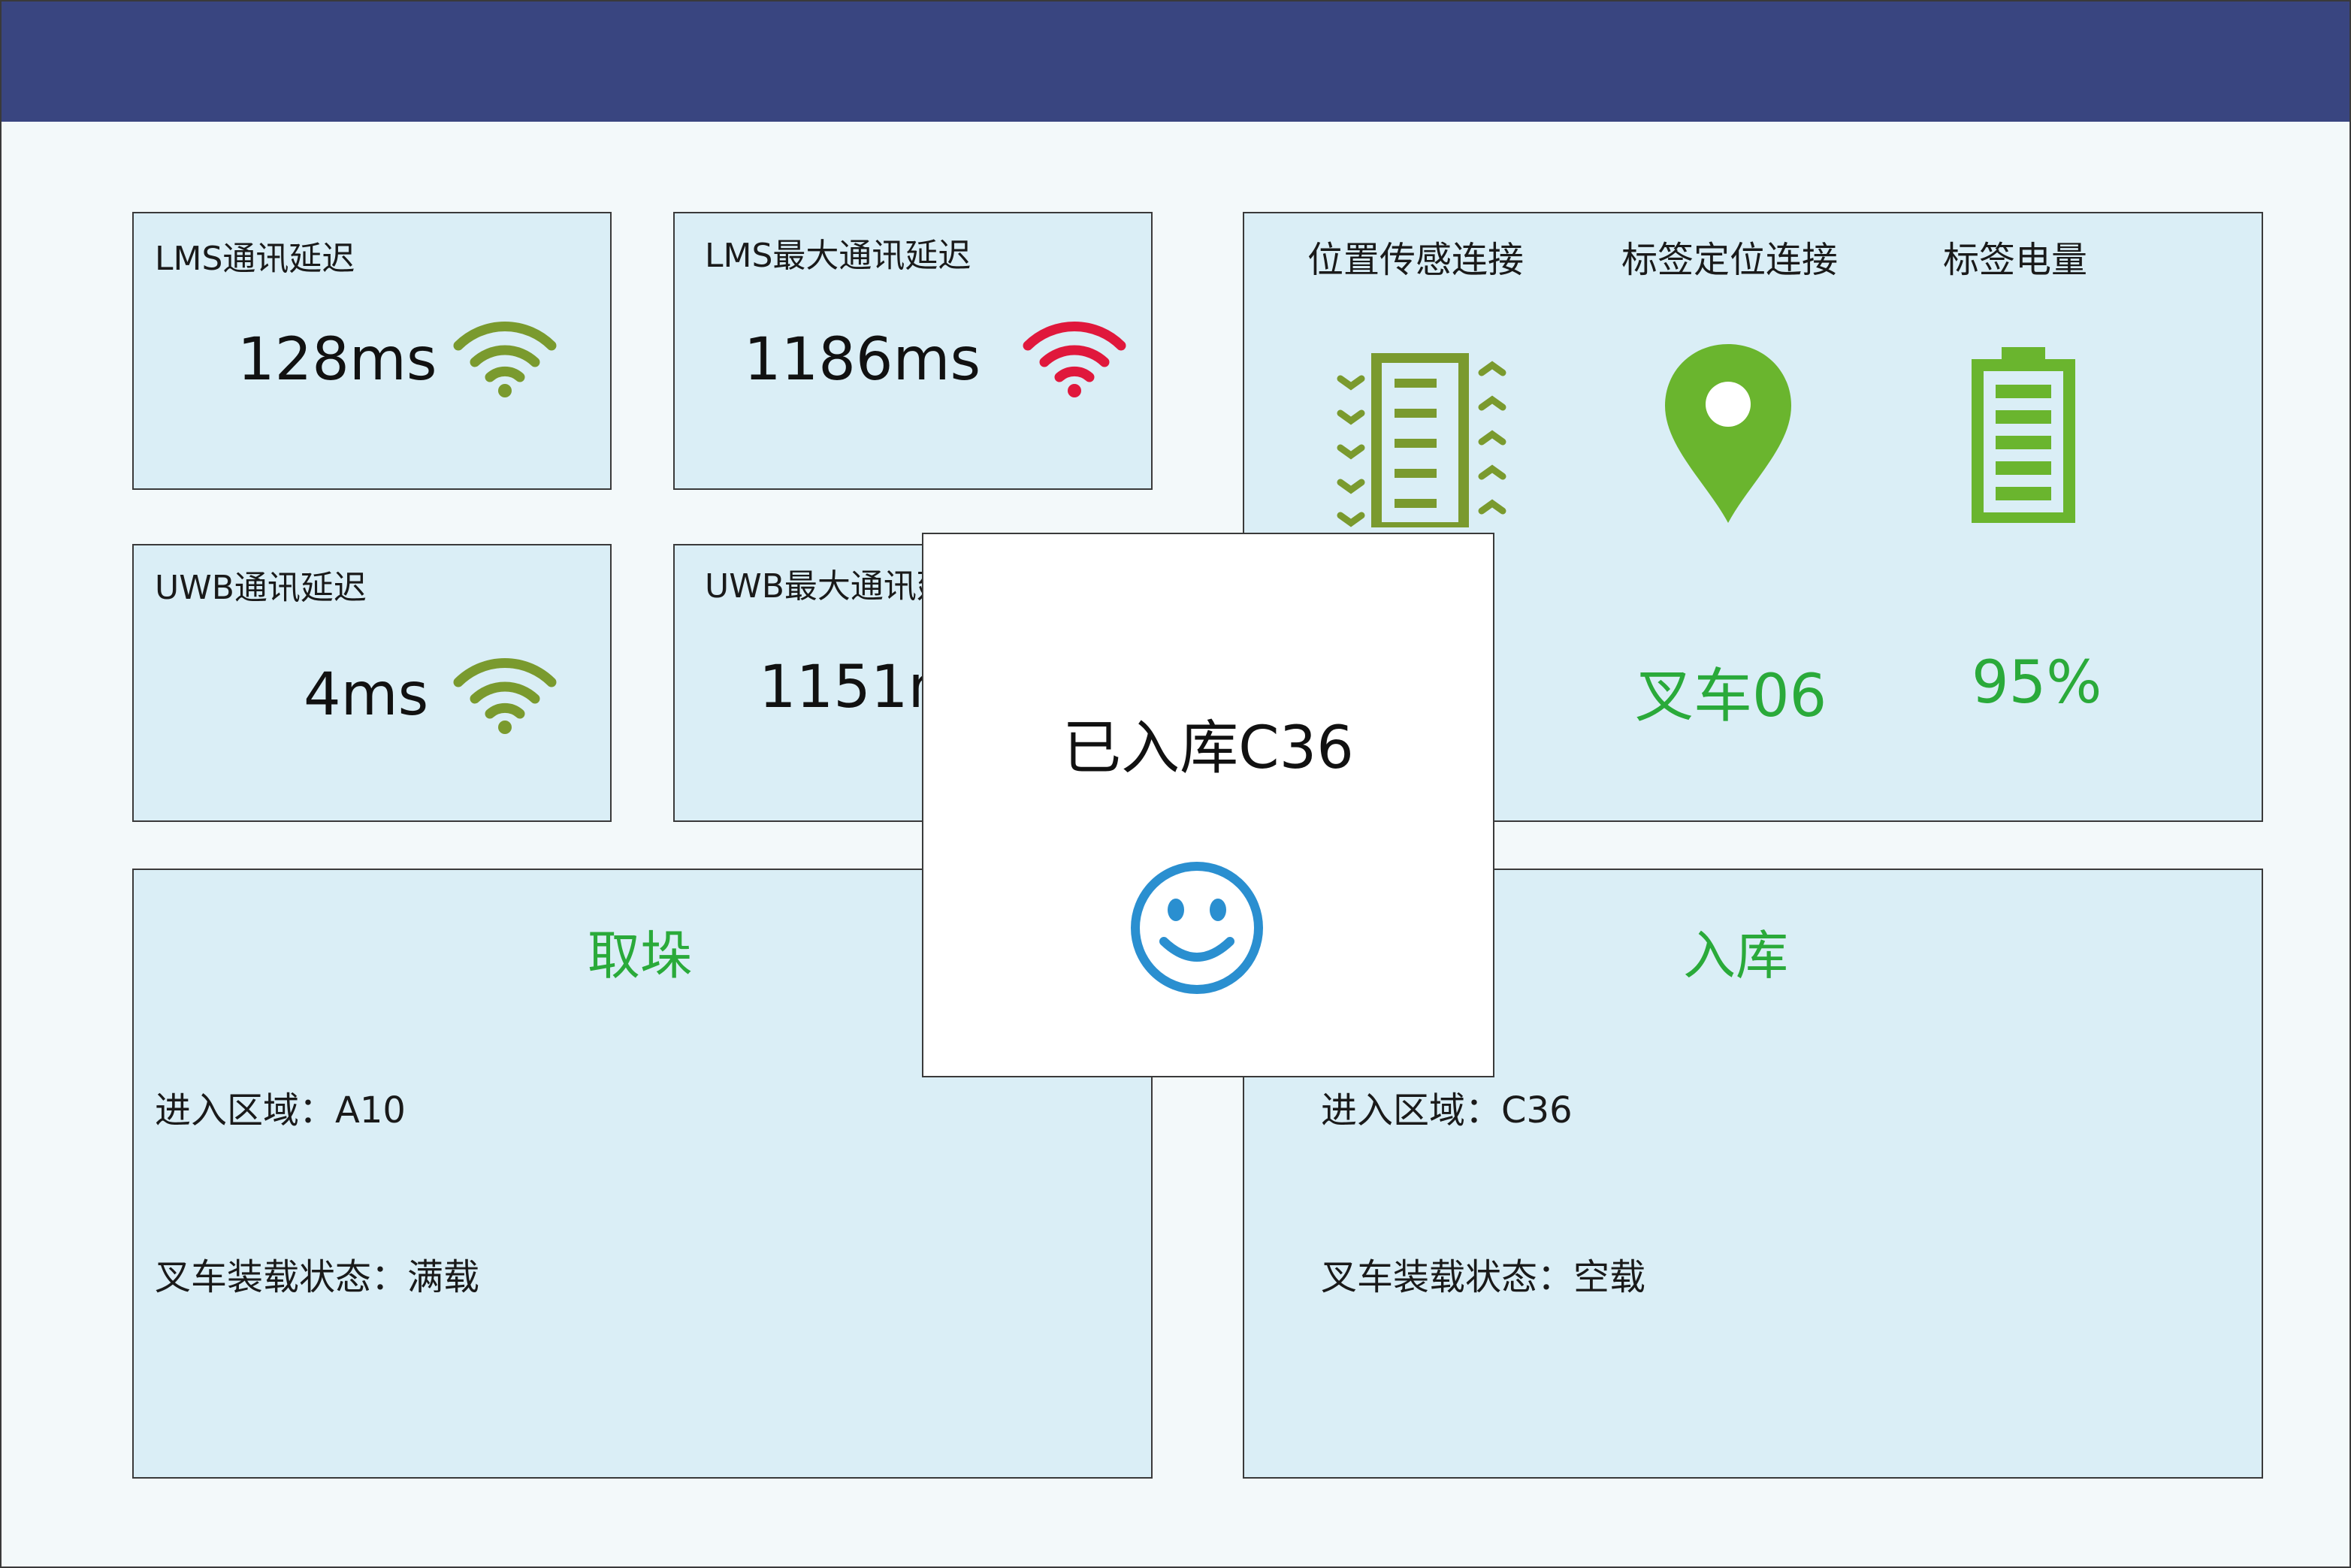  Describe the element at coordinates (1412, 1110) in the screenshot. I see `storage-area-label: 进入区域：` at that location.